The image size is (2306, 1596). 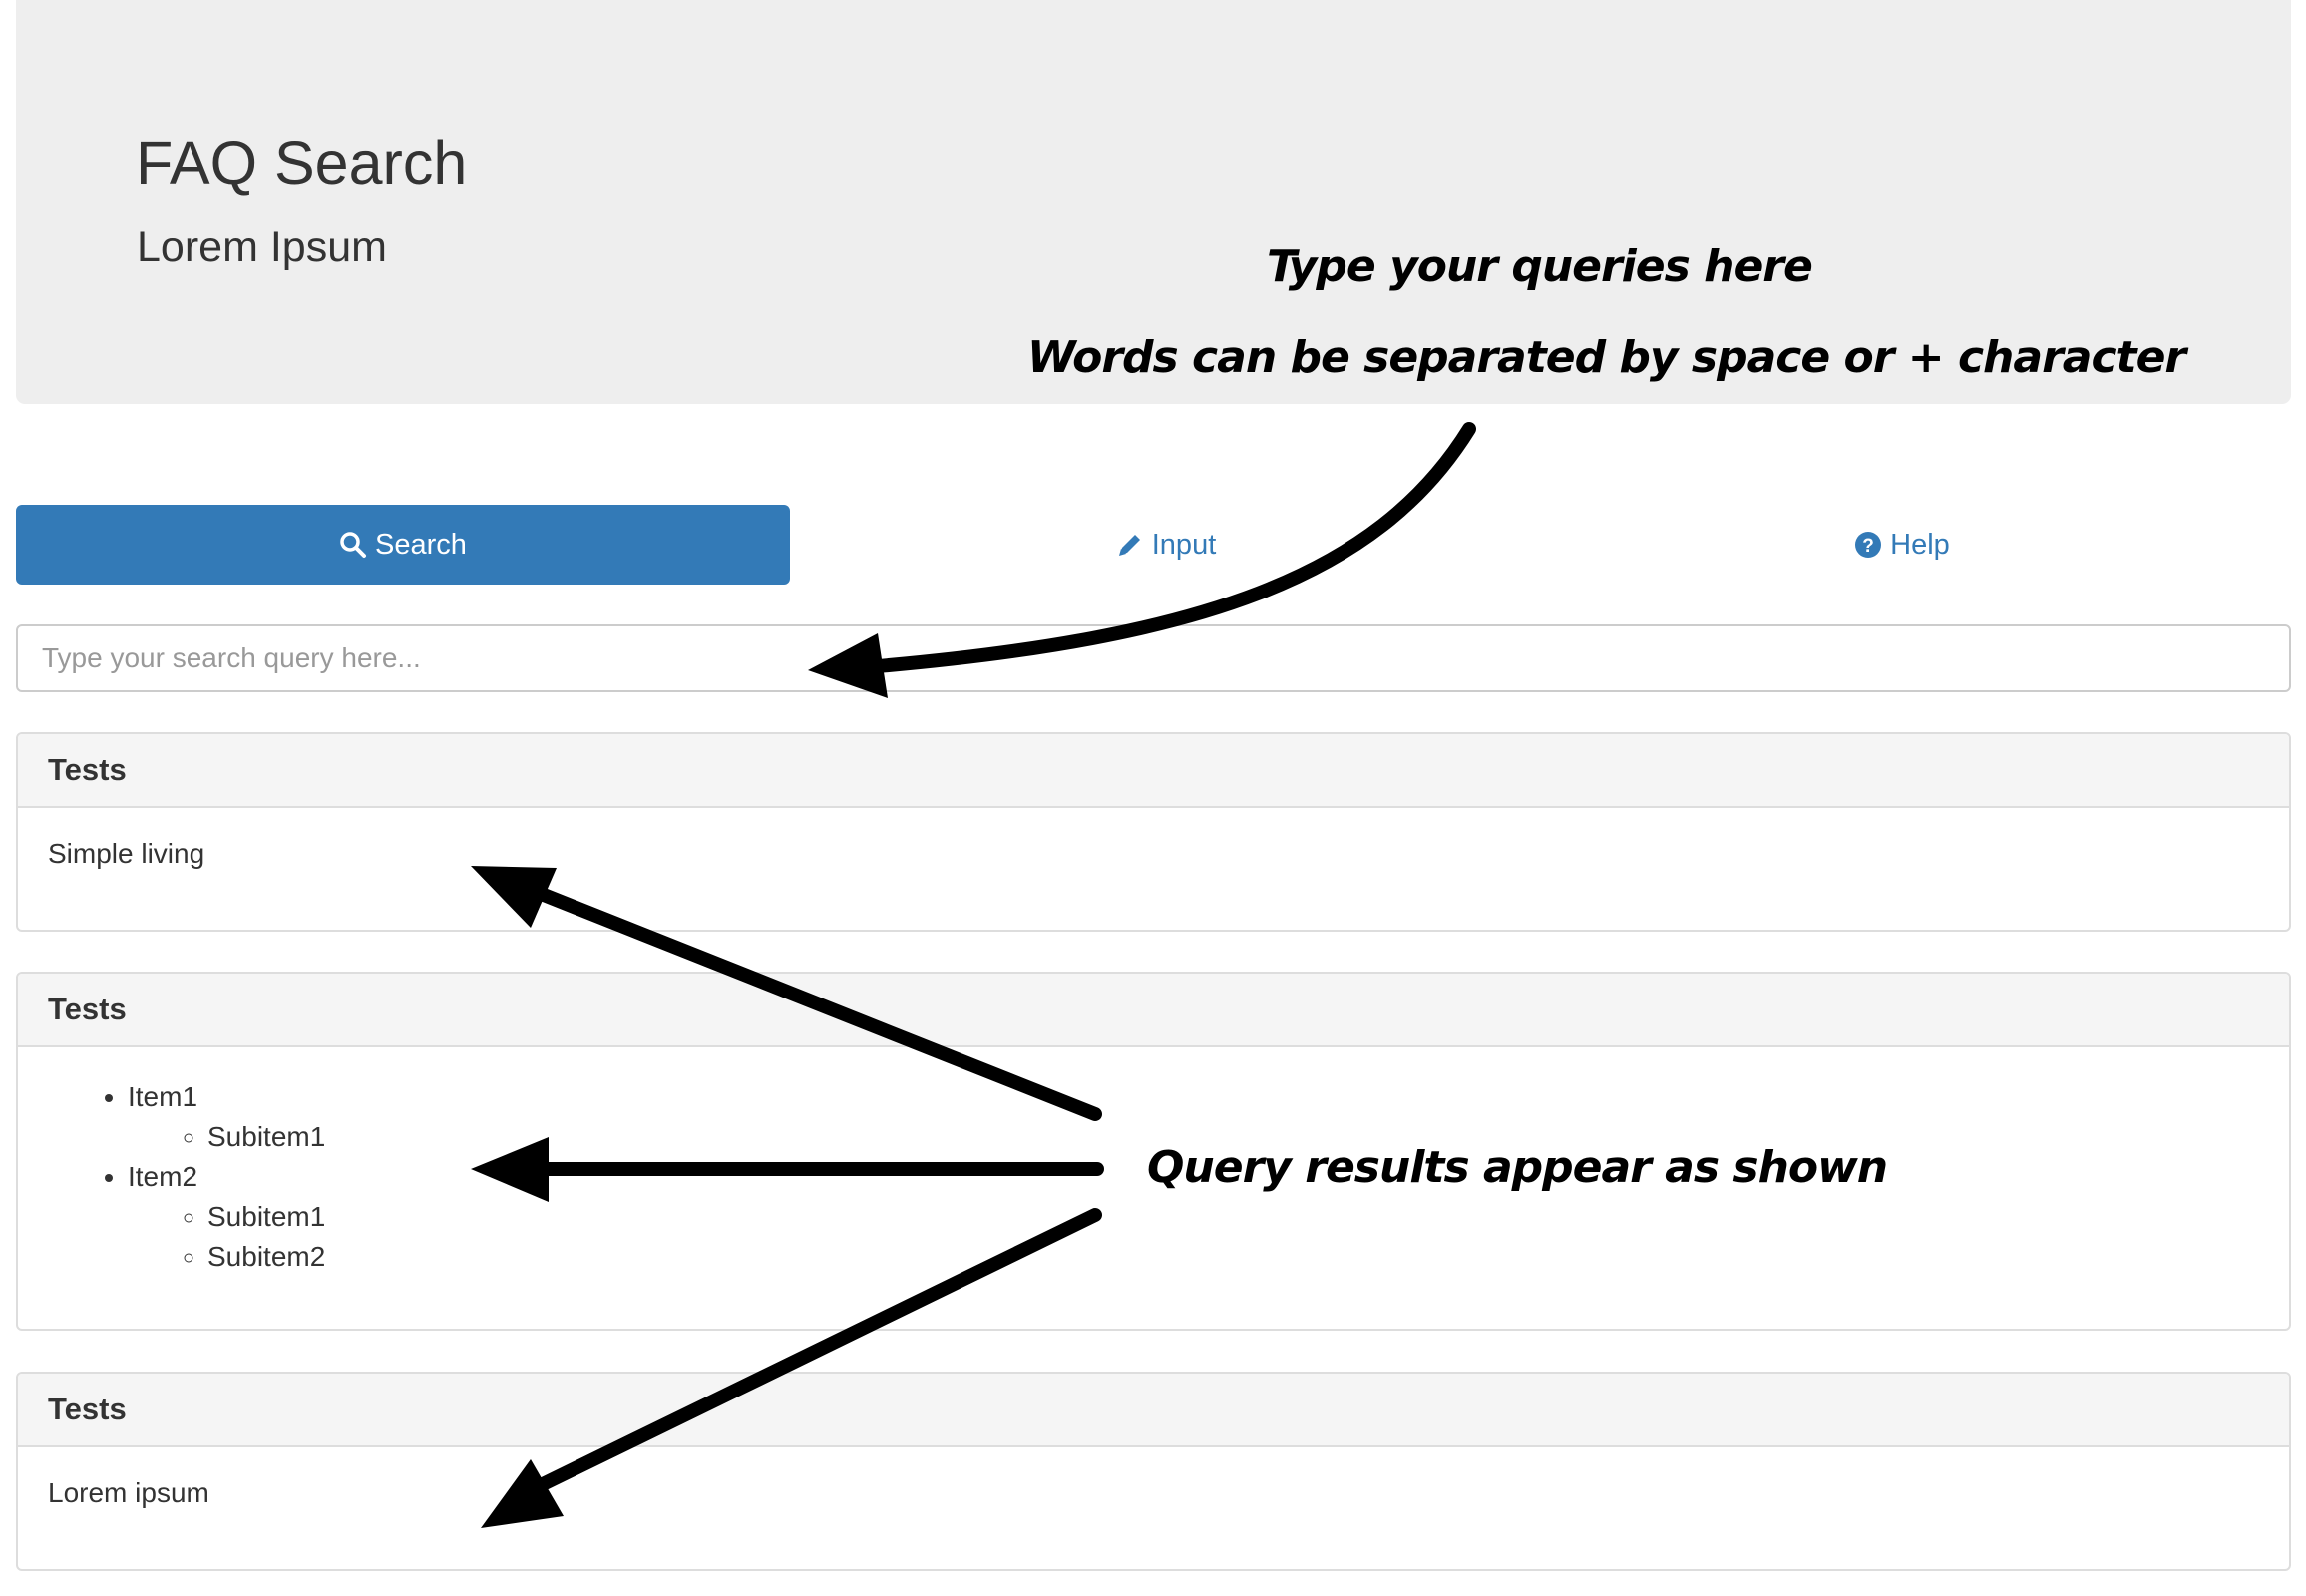 What do you see at coordinates (1153, 854) in the screenshot?
I see `panel-body: Simple living` at bounding box center [1153, 854].